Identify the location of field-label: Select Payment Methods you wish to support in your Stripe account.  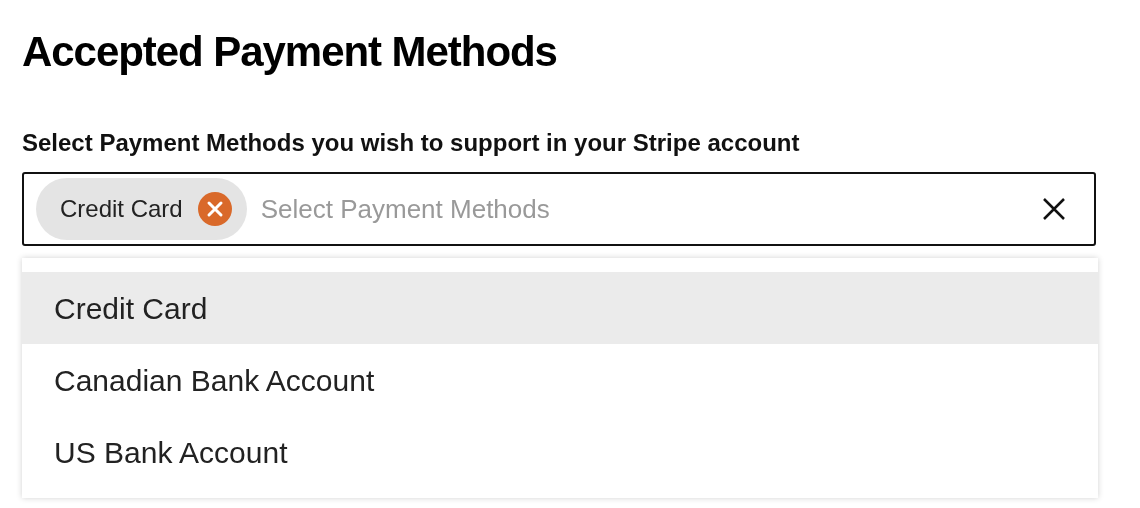
(411, 143).